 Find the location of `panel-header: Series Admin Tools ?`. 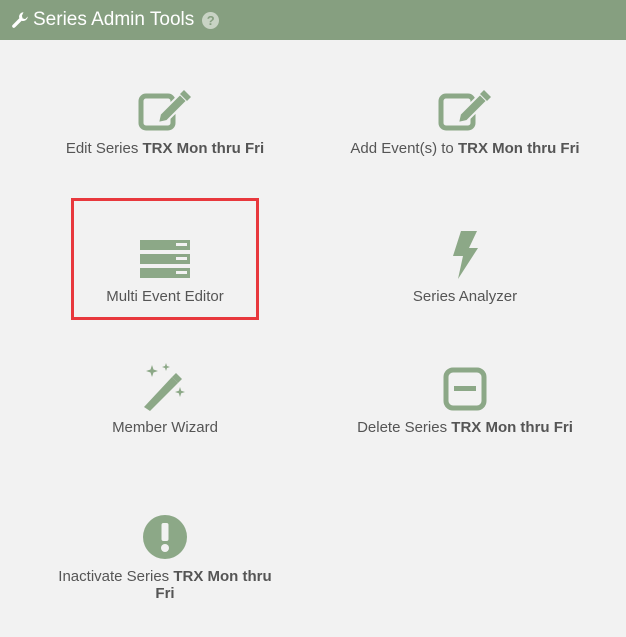

panel-header: Series Admin Tools ? is located at coordinates (313, 20).